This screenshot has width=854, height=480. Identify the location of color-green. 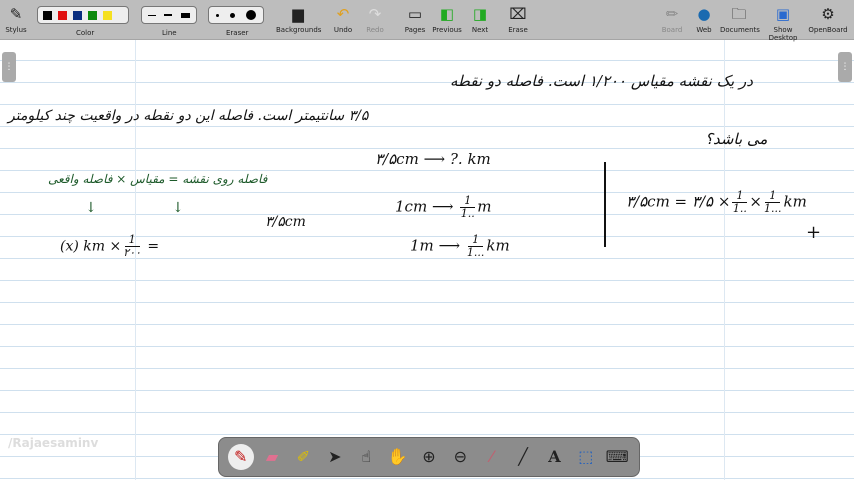
(92, 15).